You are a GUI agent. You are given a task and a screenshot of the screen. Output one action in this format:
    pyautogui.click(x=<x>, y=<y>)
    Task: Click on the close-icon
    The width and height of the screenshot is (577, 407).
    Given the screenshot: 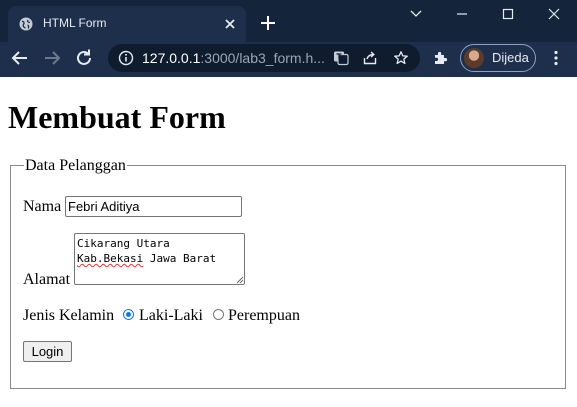 What is the action you would take?
    pyautogui.click(x=554, y=14)
    